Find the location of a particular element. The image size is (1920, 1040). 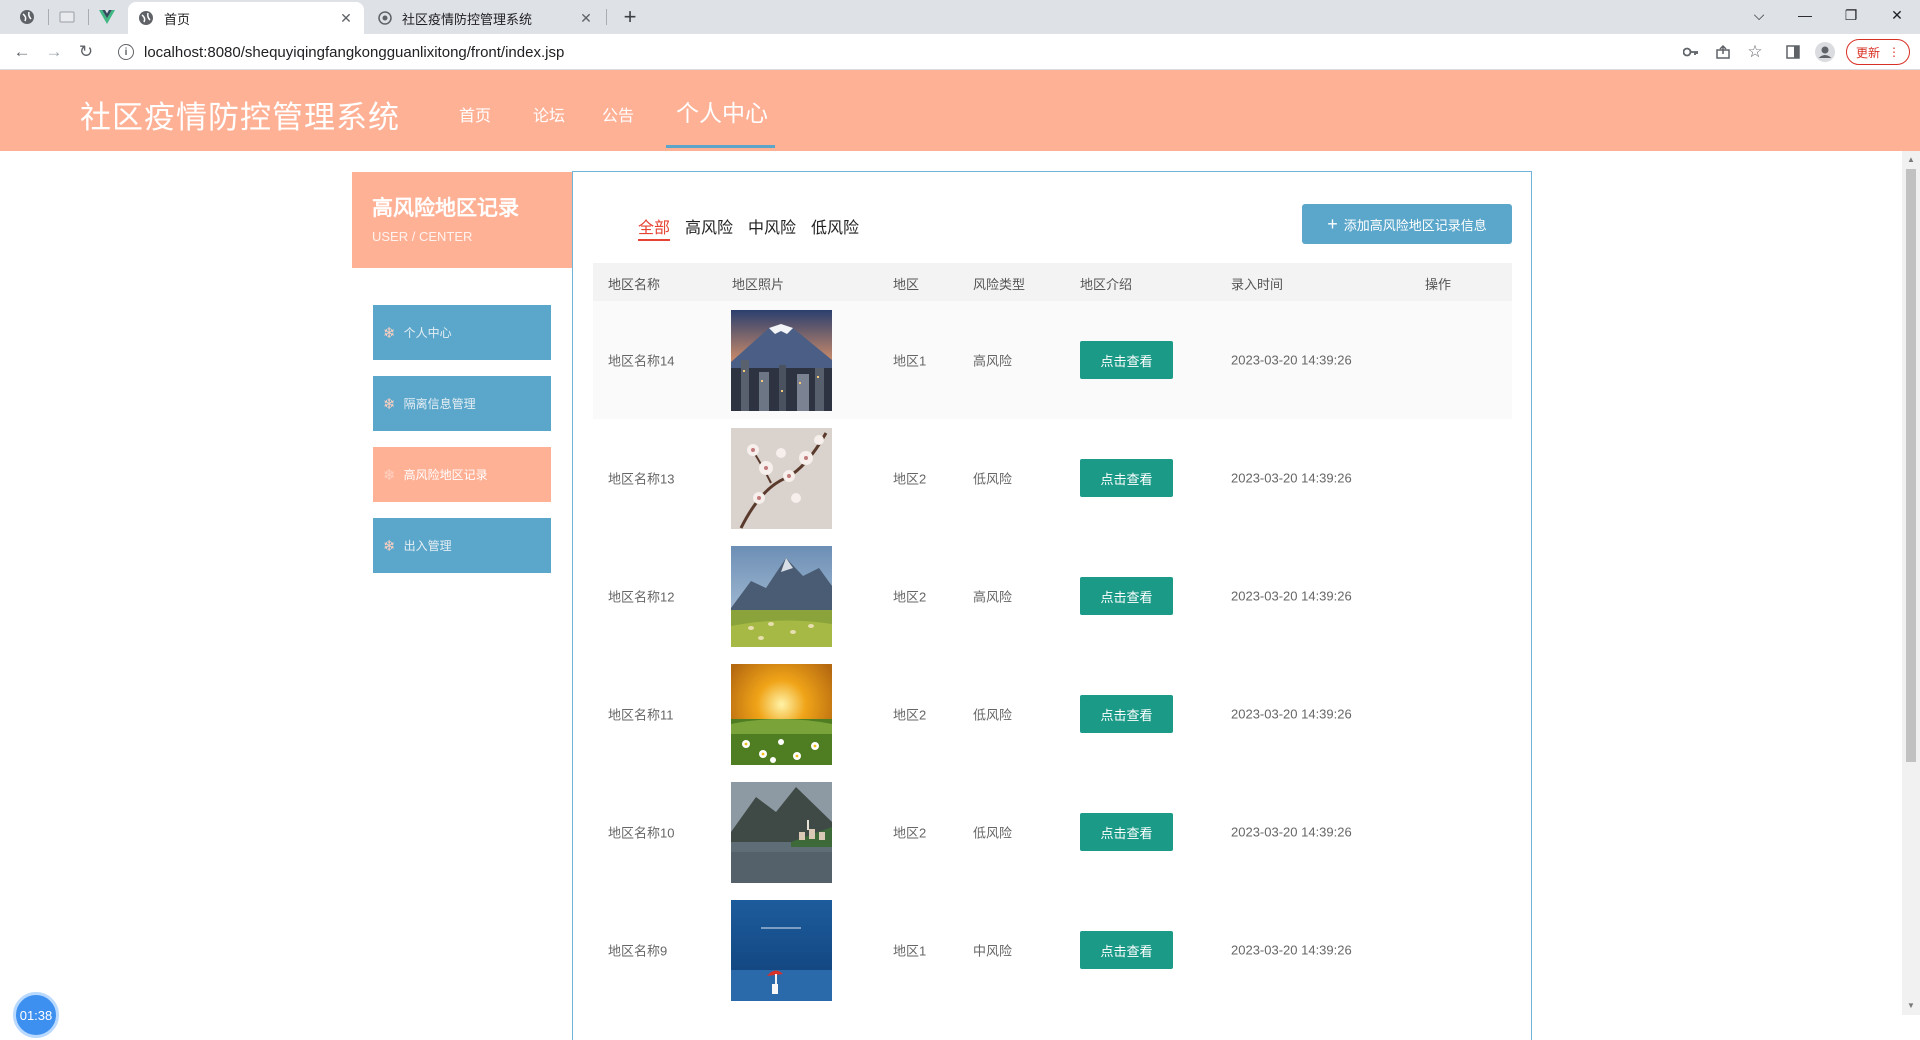

recording-timer: 01:38 is located at coordinates (36, 1015).